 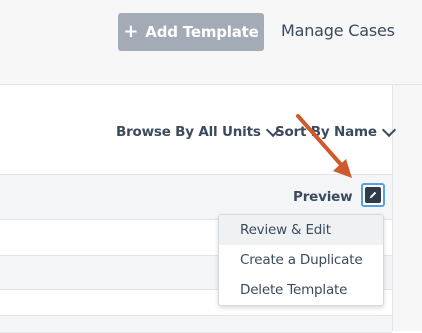 I want to click on arrow-shaft, so click(x=321, y=142).